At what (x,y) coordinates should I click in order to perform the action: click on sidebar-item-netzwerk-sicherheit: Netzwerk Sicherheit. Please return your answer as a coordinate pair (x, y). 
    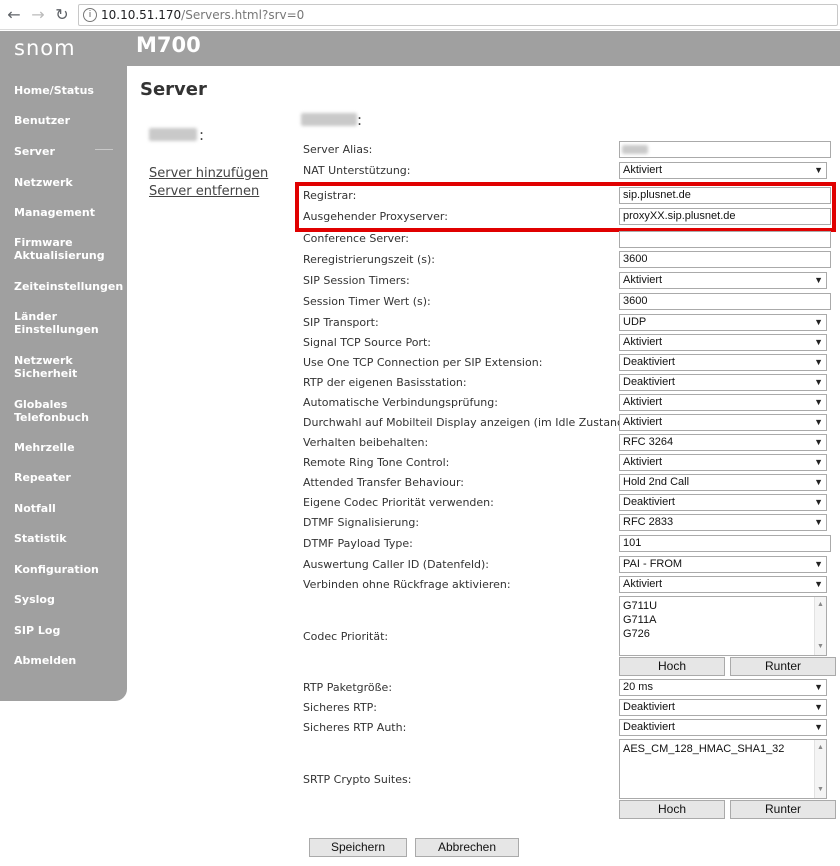
    Looking at the image, I should click on (45, 367).